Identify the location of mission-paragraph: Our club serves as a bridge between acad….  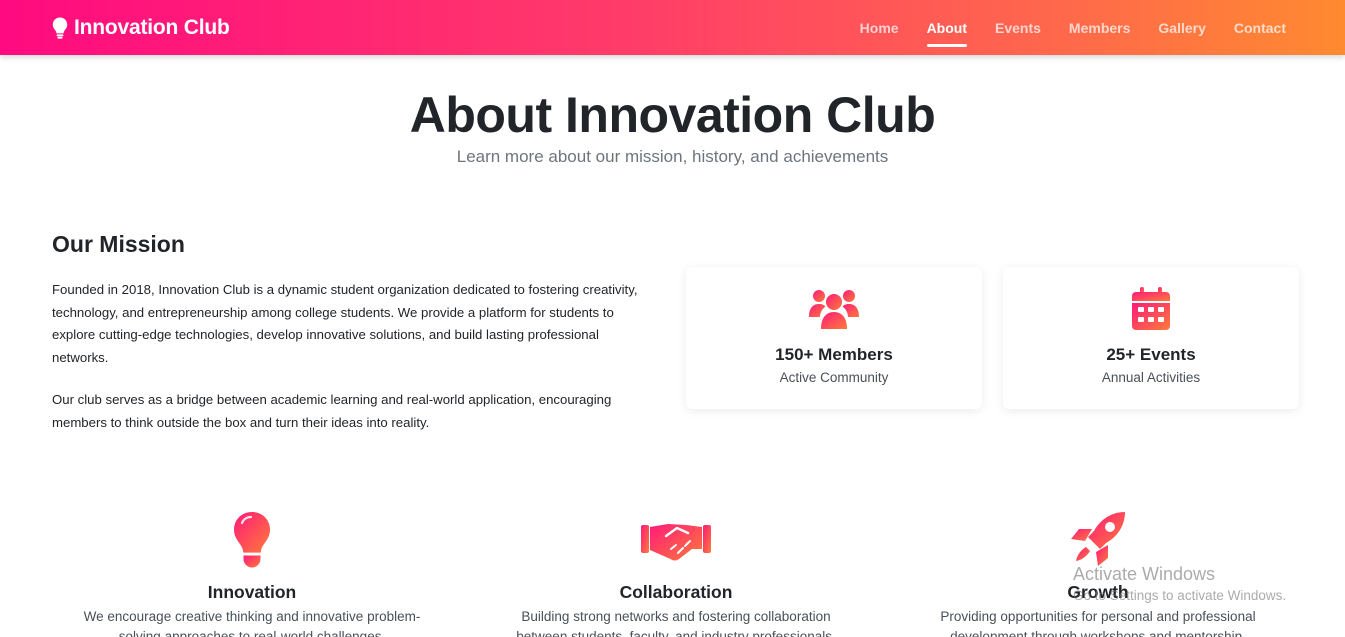
(332, 411).